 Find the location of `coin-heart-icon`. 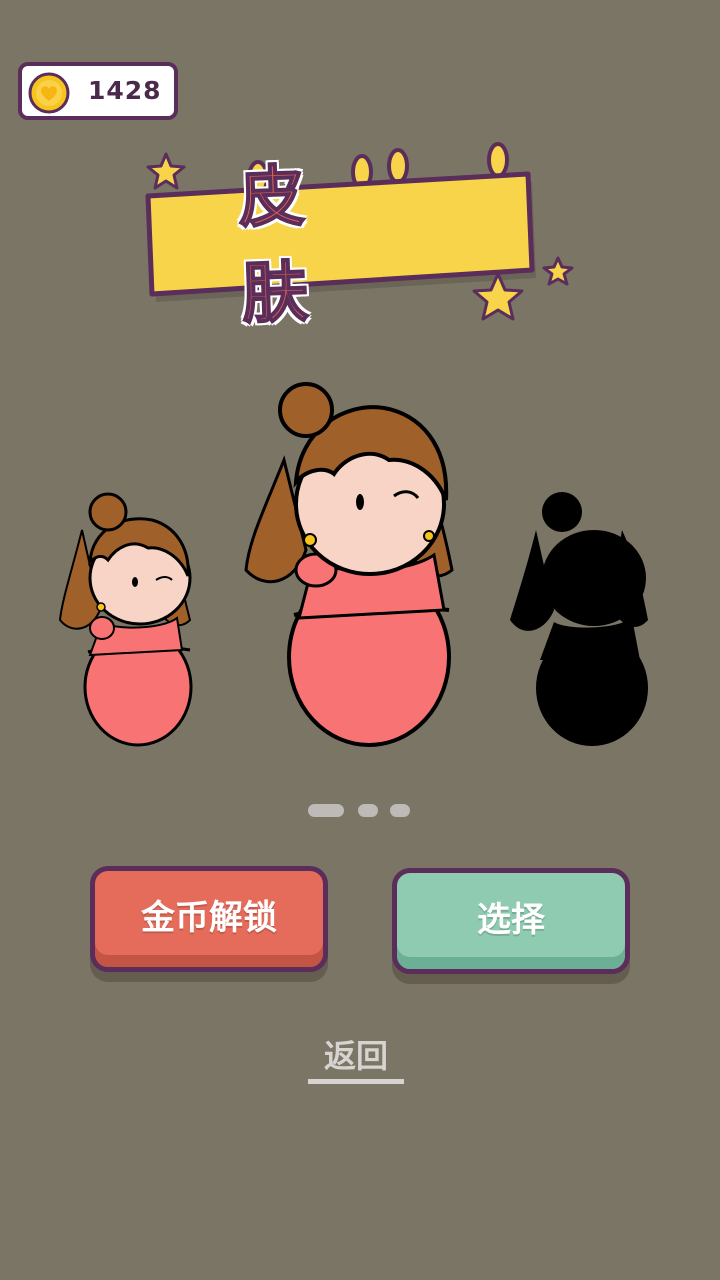

coin-heart-icon is located at coordinates (49, 93).